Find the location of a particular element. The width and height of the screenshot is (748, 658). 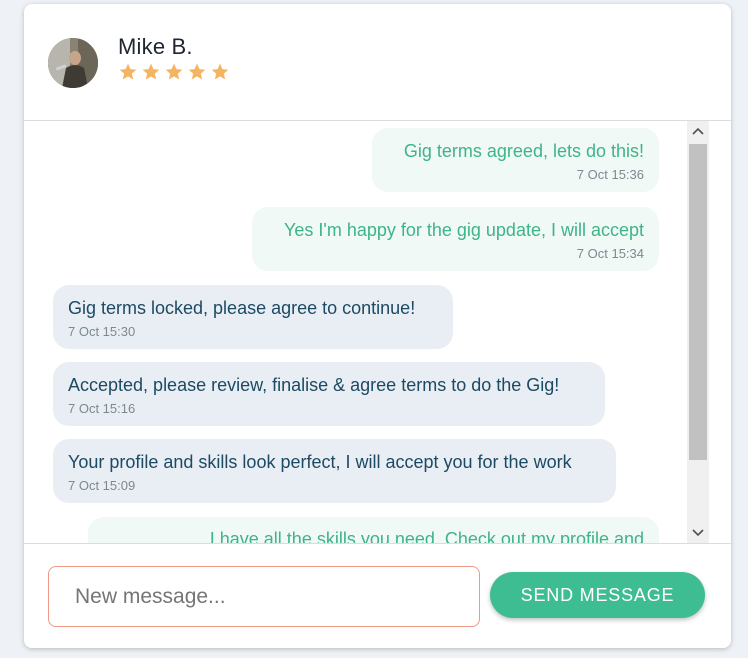

rating-stars is located at coordinates (174, 72).